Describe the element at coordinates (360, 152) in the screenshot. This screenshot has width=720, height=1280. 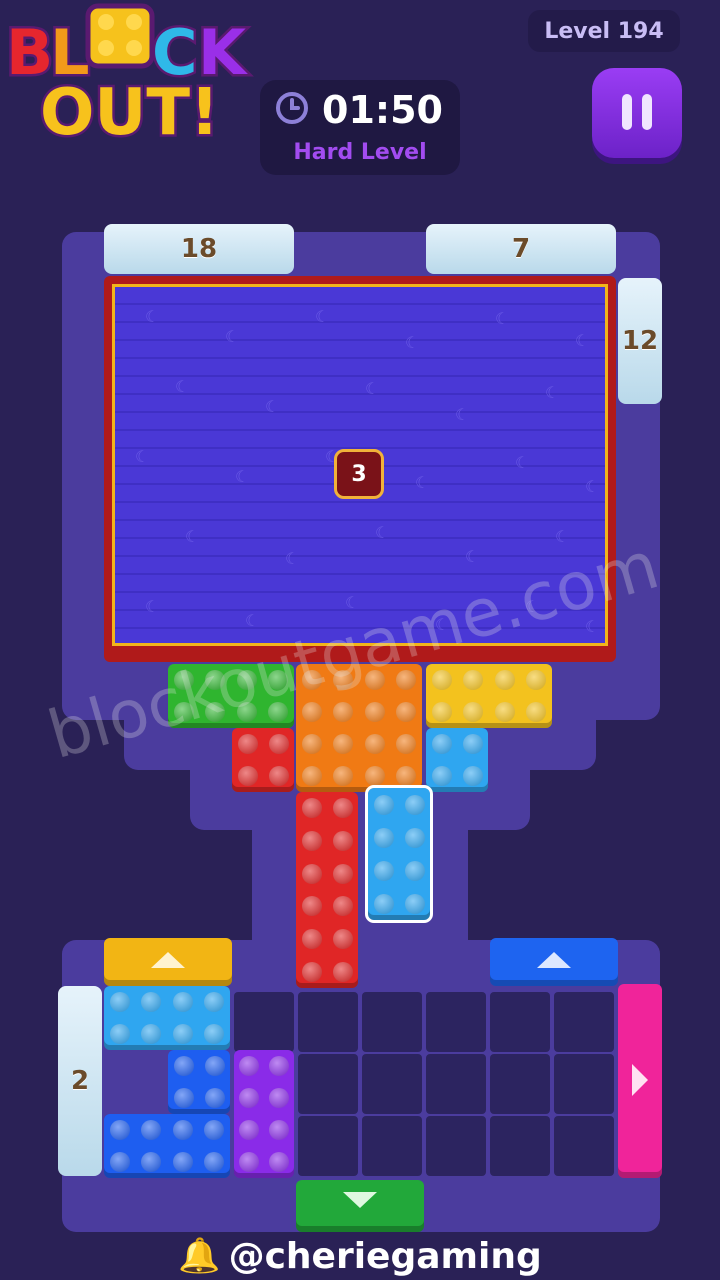
I see `difficulty-label: Hard Level` at that location.